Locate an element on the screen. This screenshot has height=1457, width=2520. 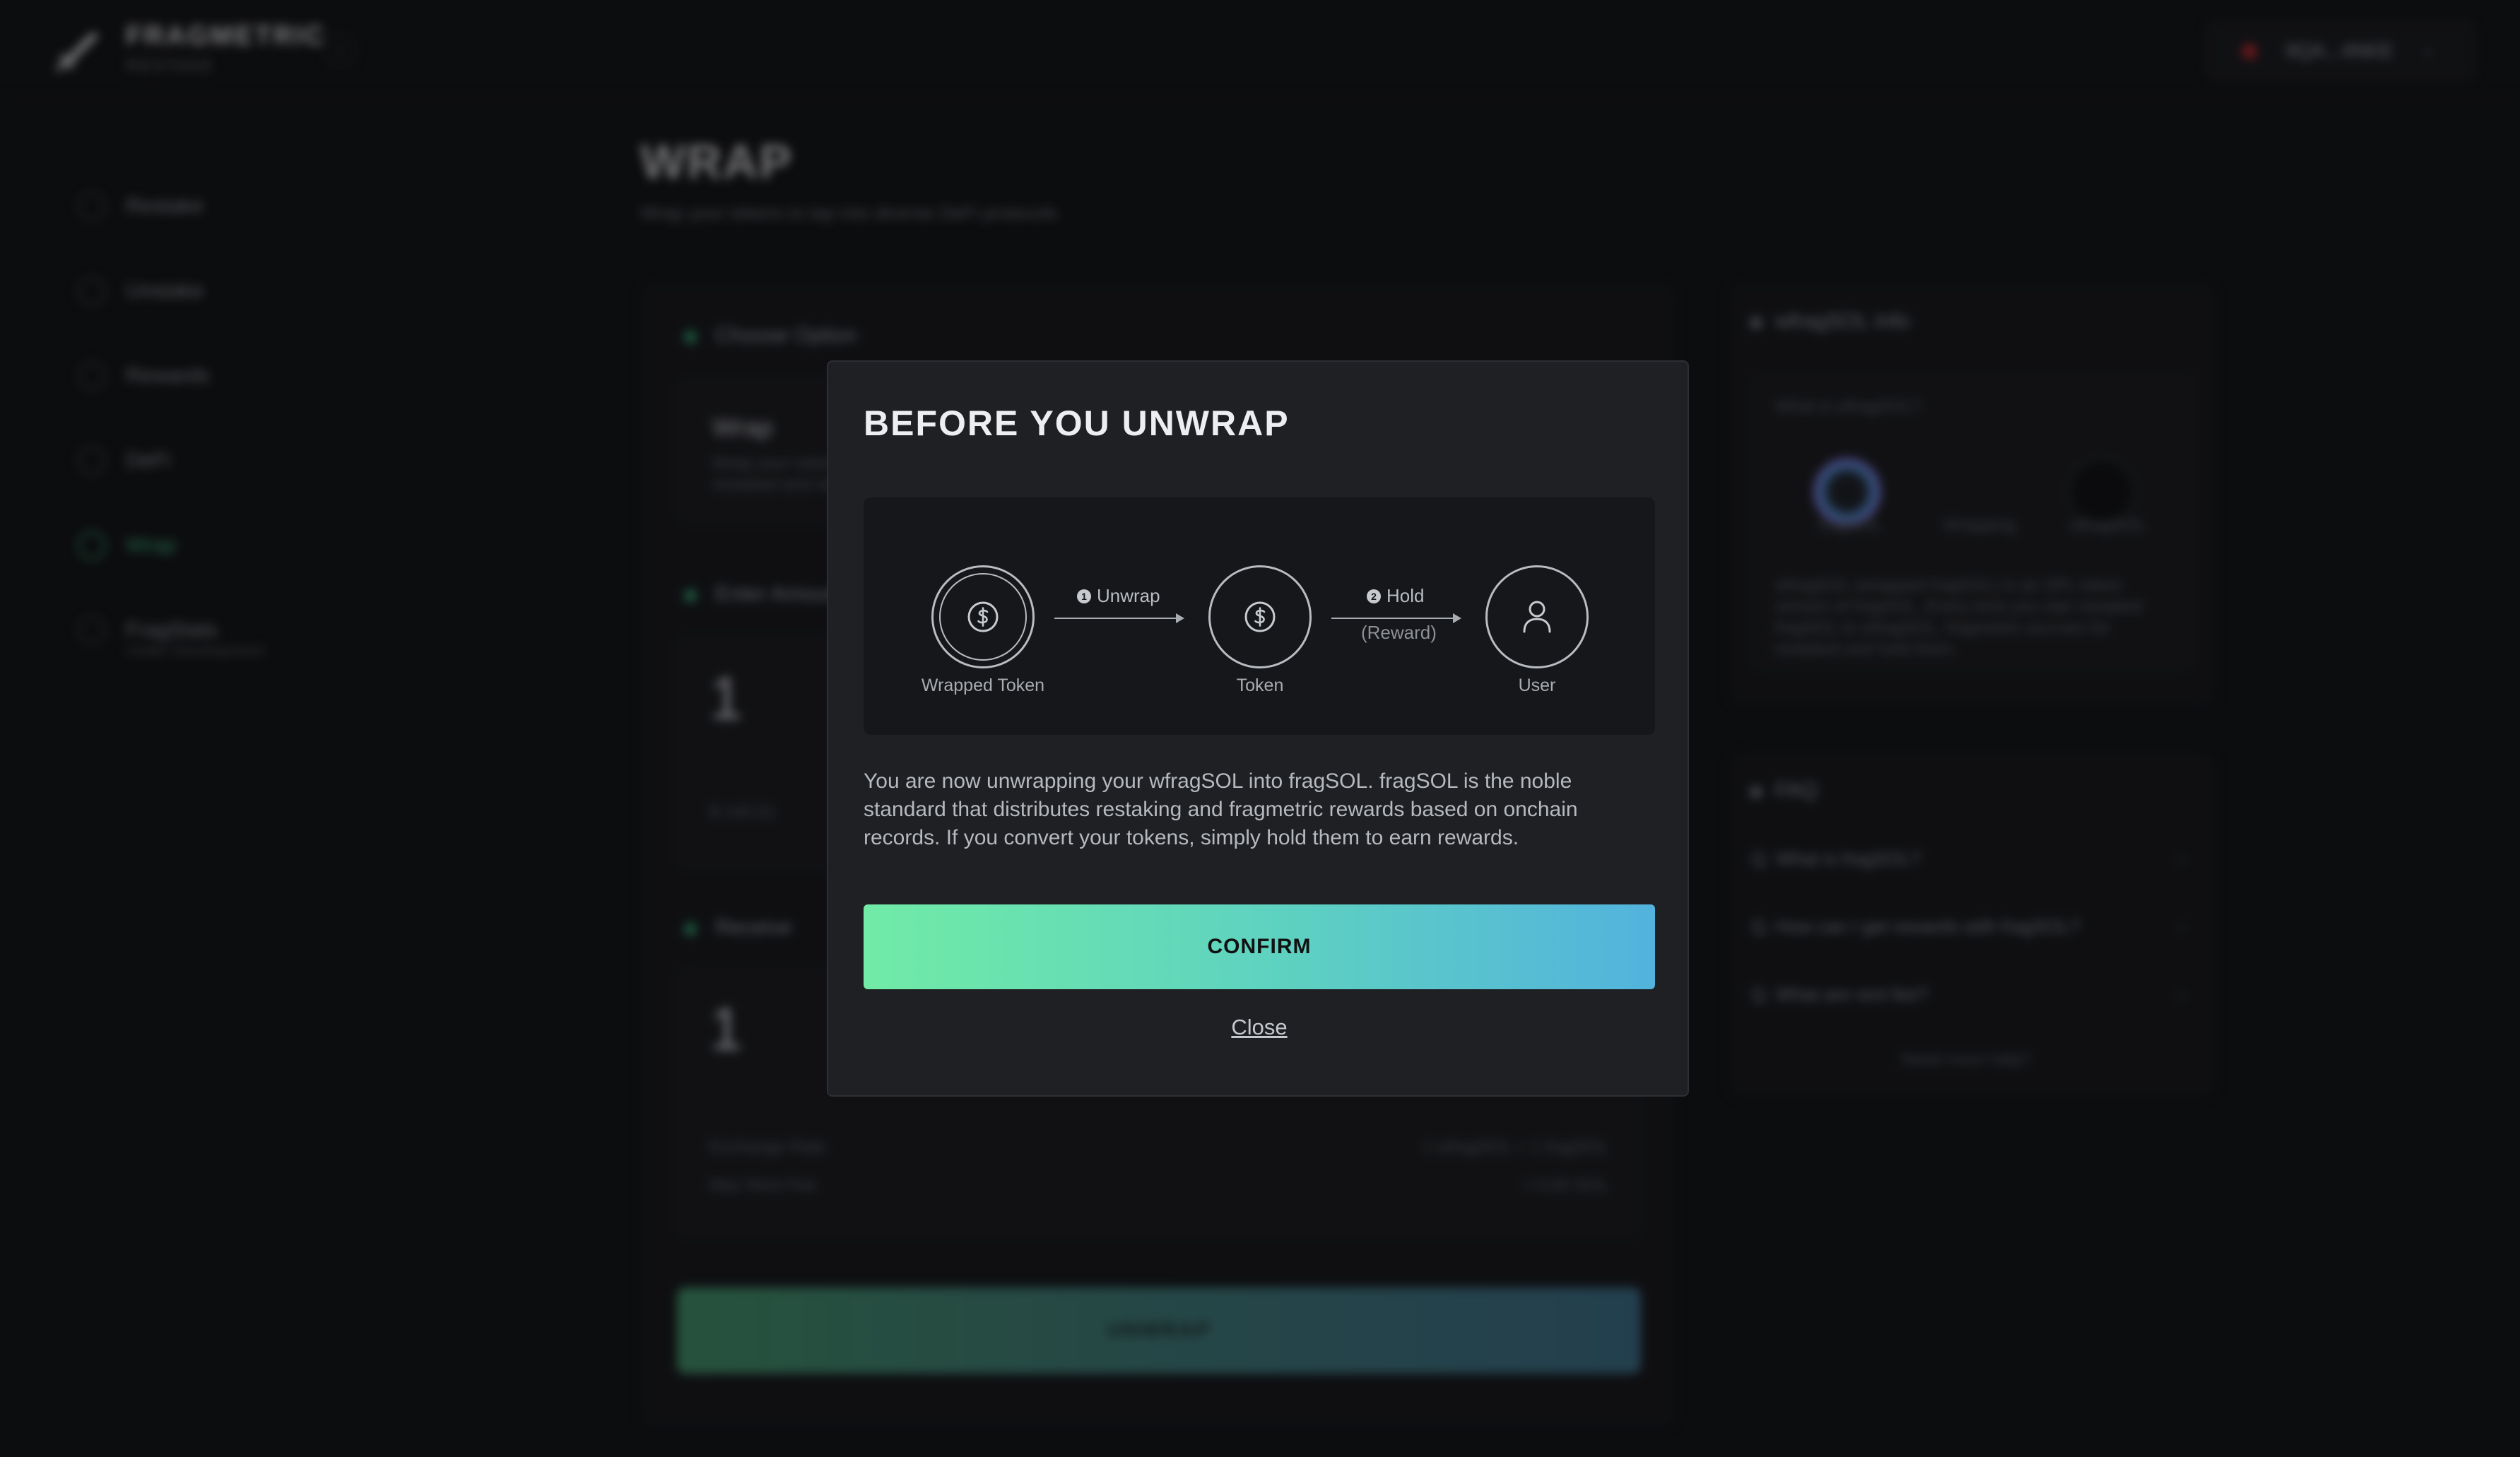
wrapped-token-node is located at coordinates (983, 616).